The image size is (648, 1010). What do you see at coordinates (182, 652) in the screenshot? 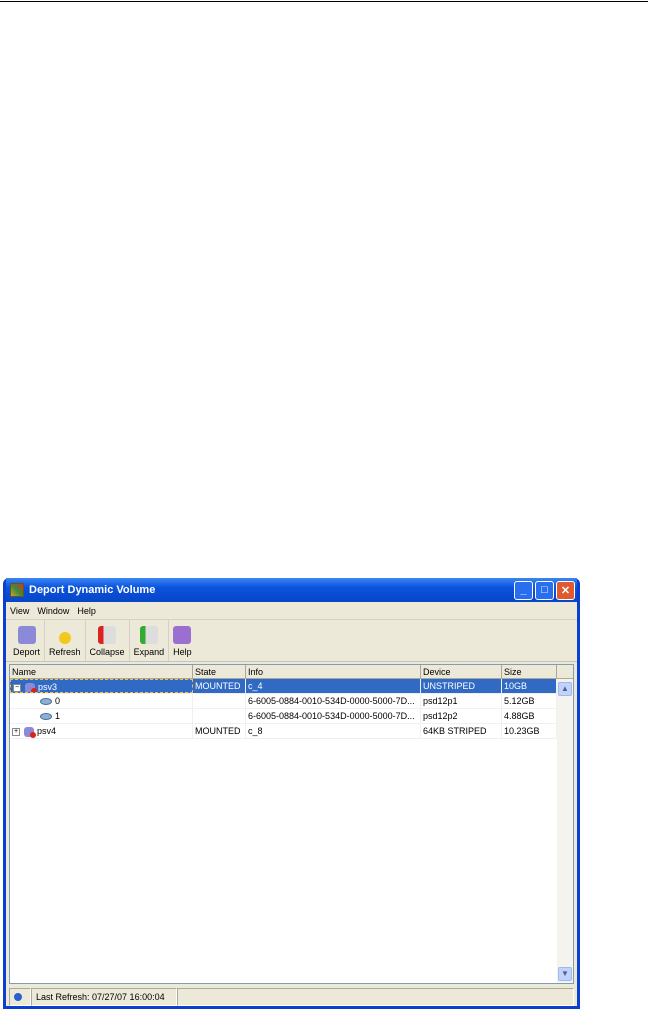
I see `help-label: Help` at bounding box center [182, 652].